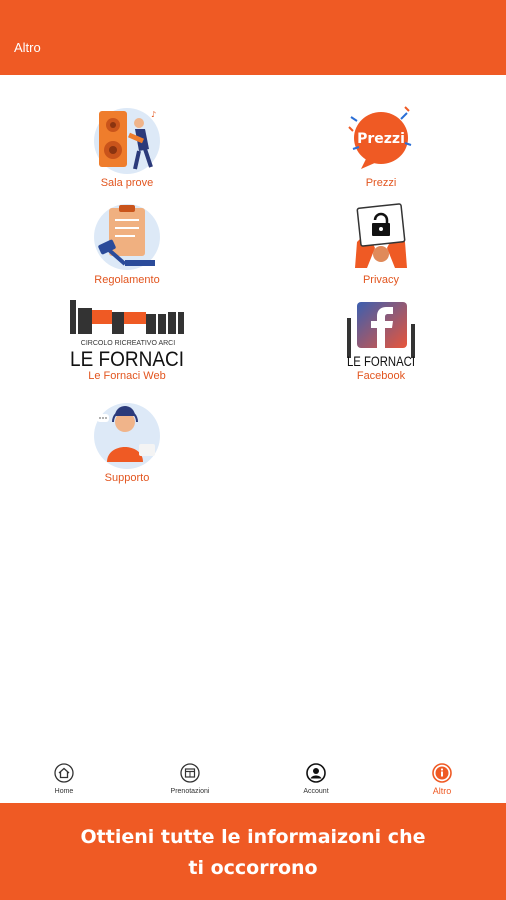 The height and width of the screenshot is (900, 506). What do you see at coordinates (381, 361) in the screenshot?
I see `facebook-logo-name: LE FORNACI` at bounding box center [381, 361].